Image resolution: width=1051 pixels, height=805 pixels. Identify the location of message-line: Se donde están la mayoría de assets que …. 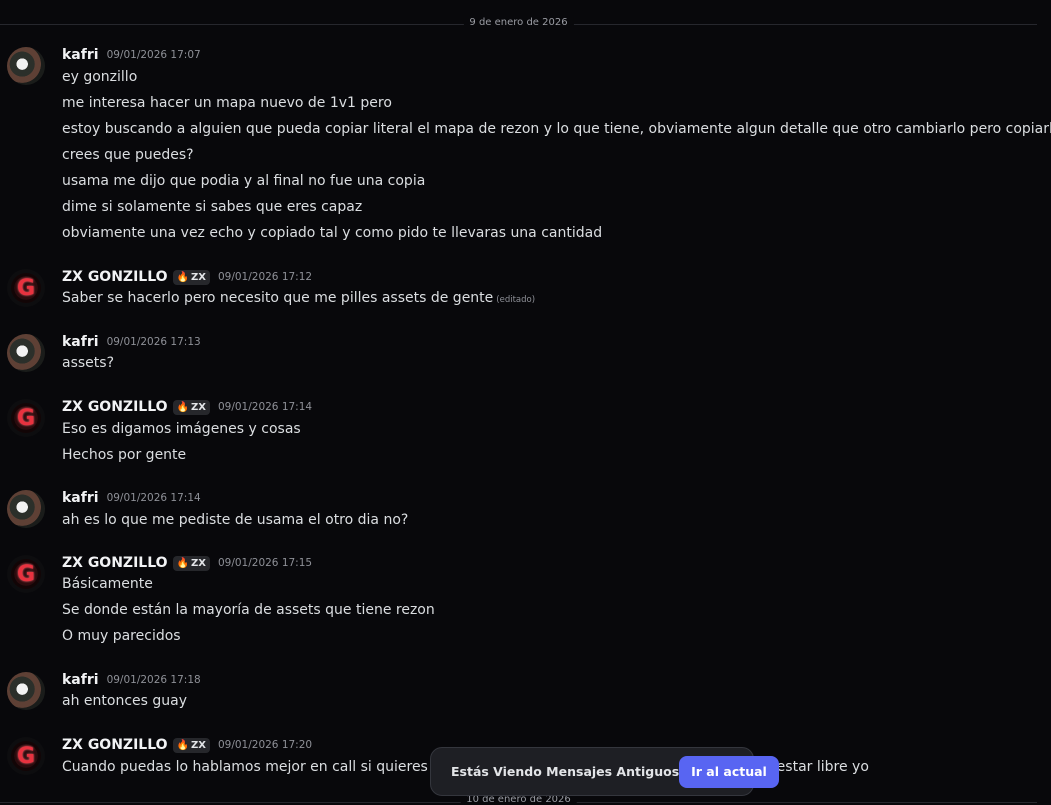
(248, 610).